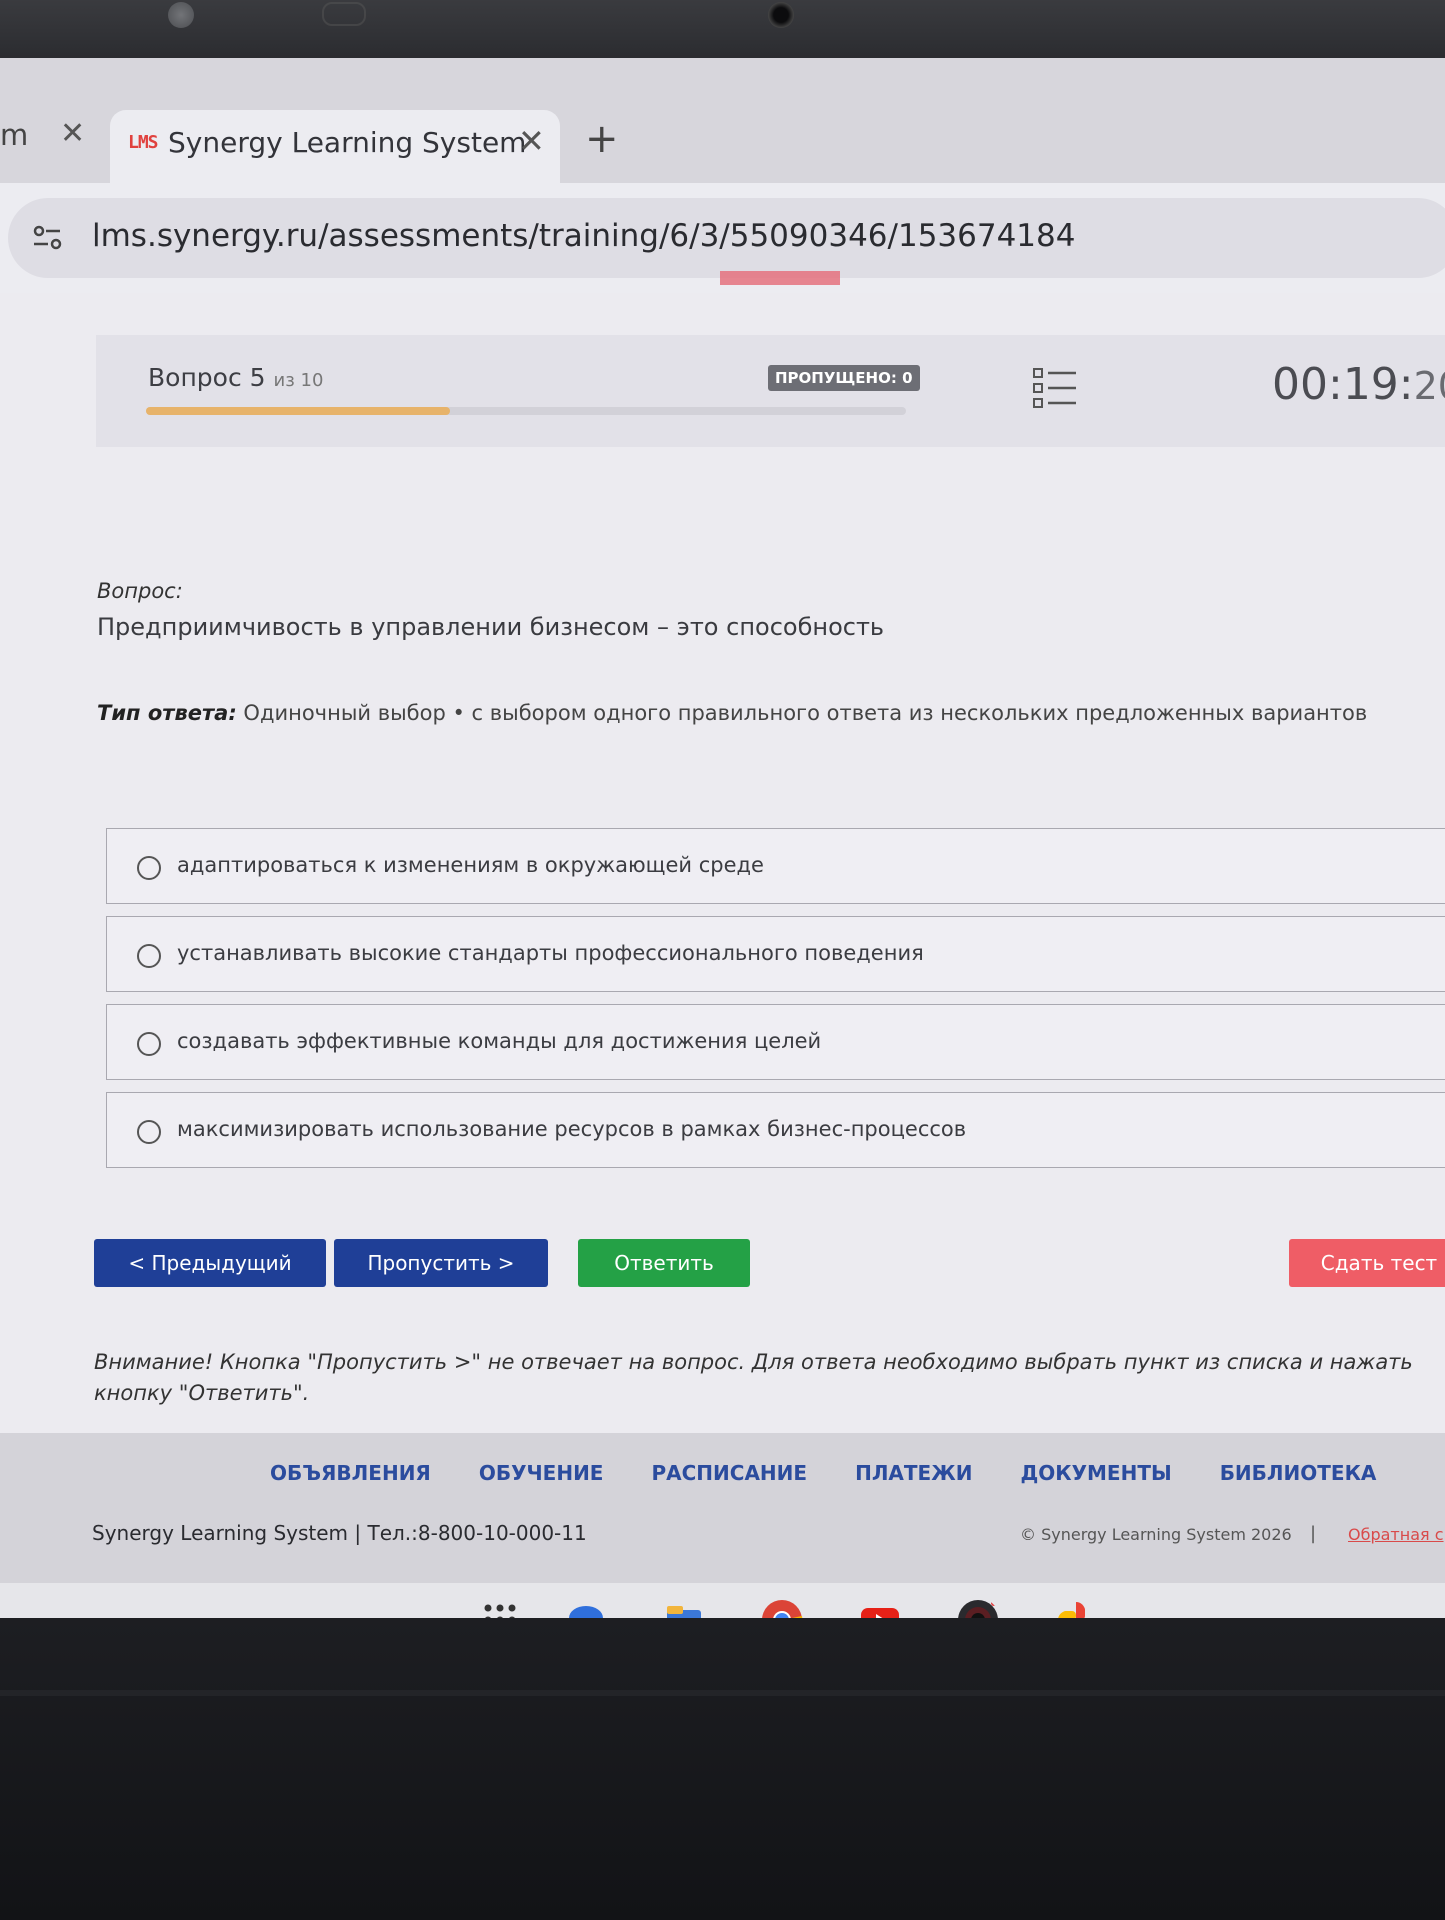 The width and height of the screenshot is (1445, 1920). Describe the element at coordinates (48, 238) in the screenshot. I see `site-settings-icon` at that location.